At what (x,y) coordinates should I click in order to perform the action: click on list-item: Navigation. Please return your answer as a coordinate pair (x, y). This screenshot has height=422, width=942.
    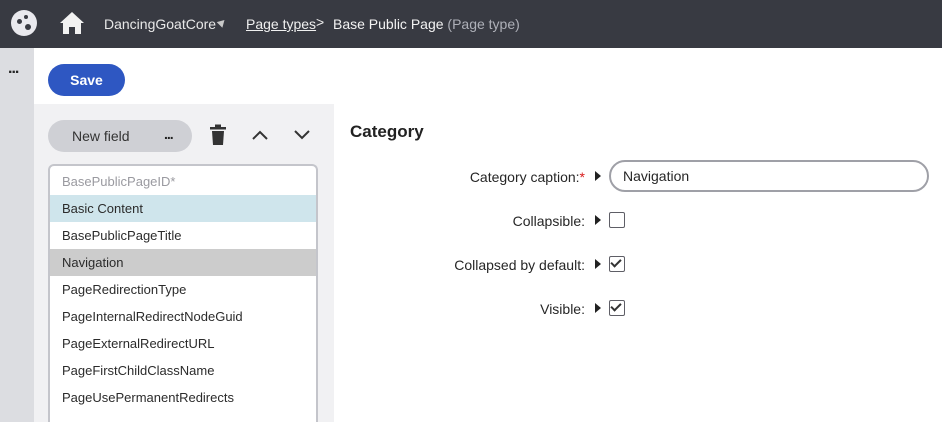
    Looking at the image, I should click on (183, 262).